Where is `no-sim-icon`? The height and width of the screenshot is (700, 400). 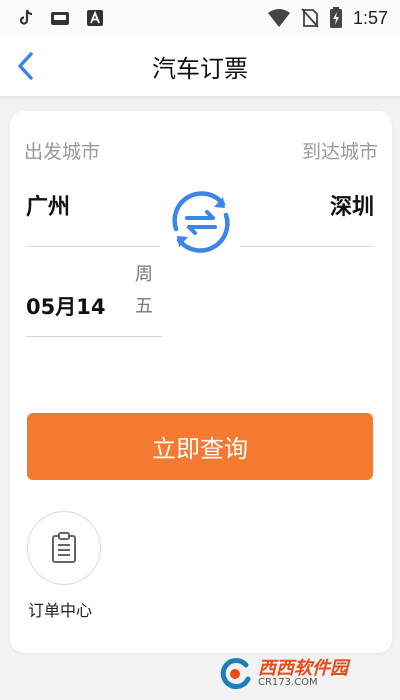 no-sim-icon is located at coordinates (310, 18).